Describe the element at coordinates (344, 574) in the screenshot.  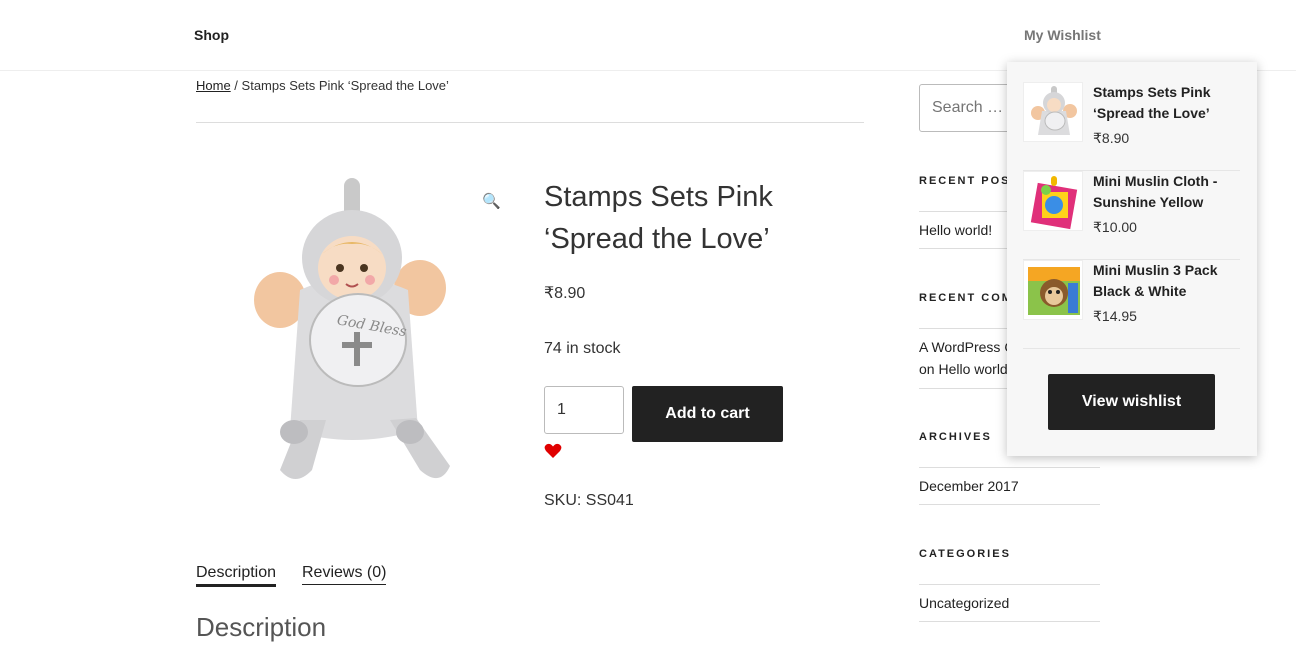
I see `tab-reviews: Reviews (0)` at that location.